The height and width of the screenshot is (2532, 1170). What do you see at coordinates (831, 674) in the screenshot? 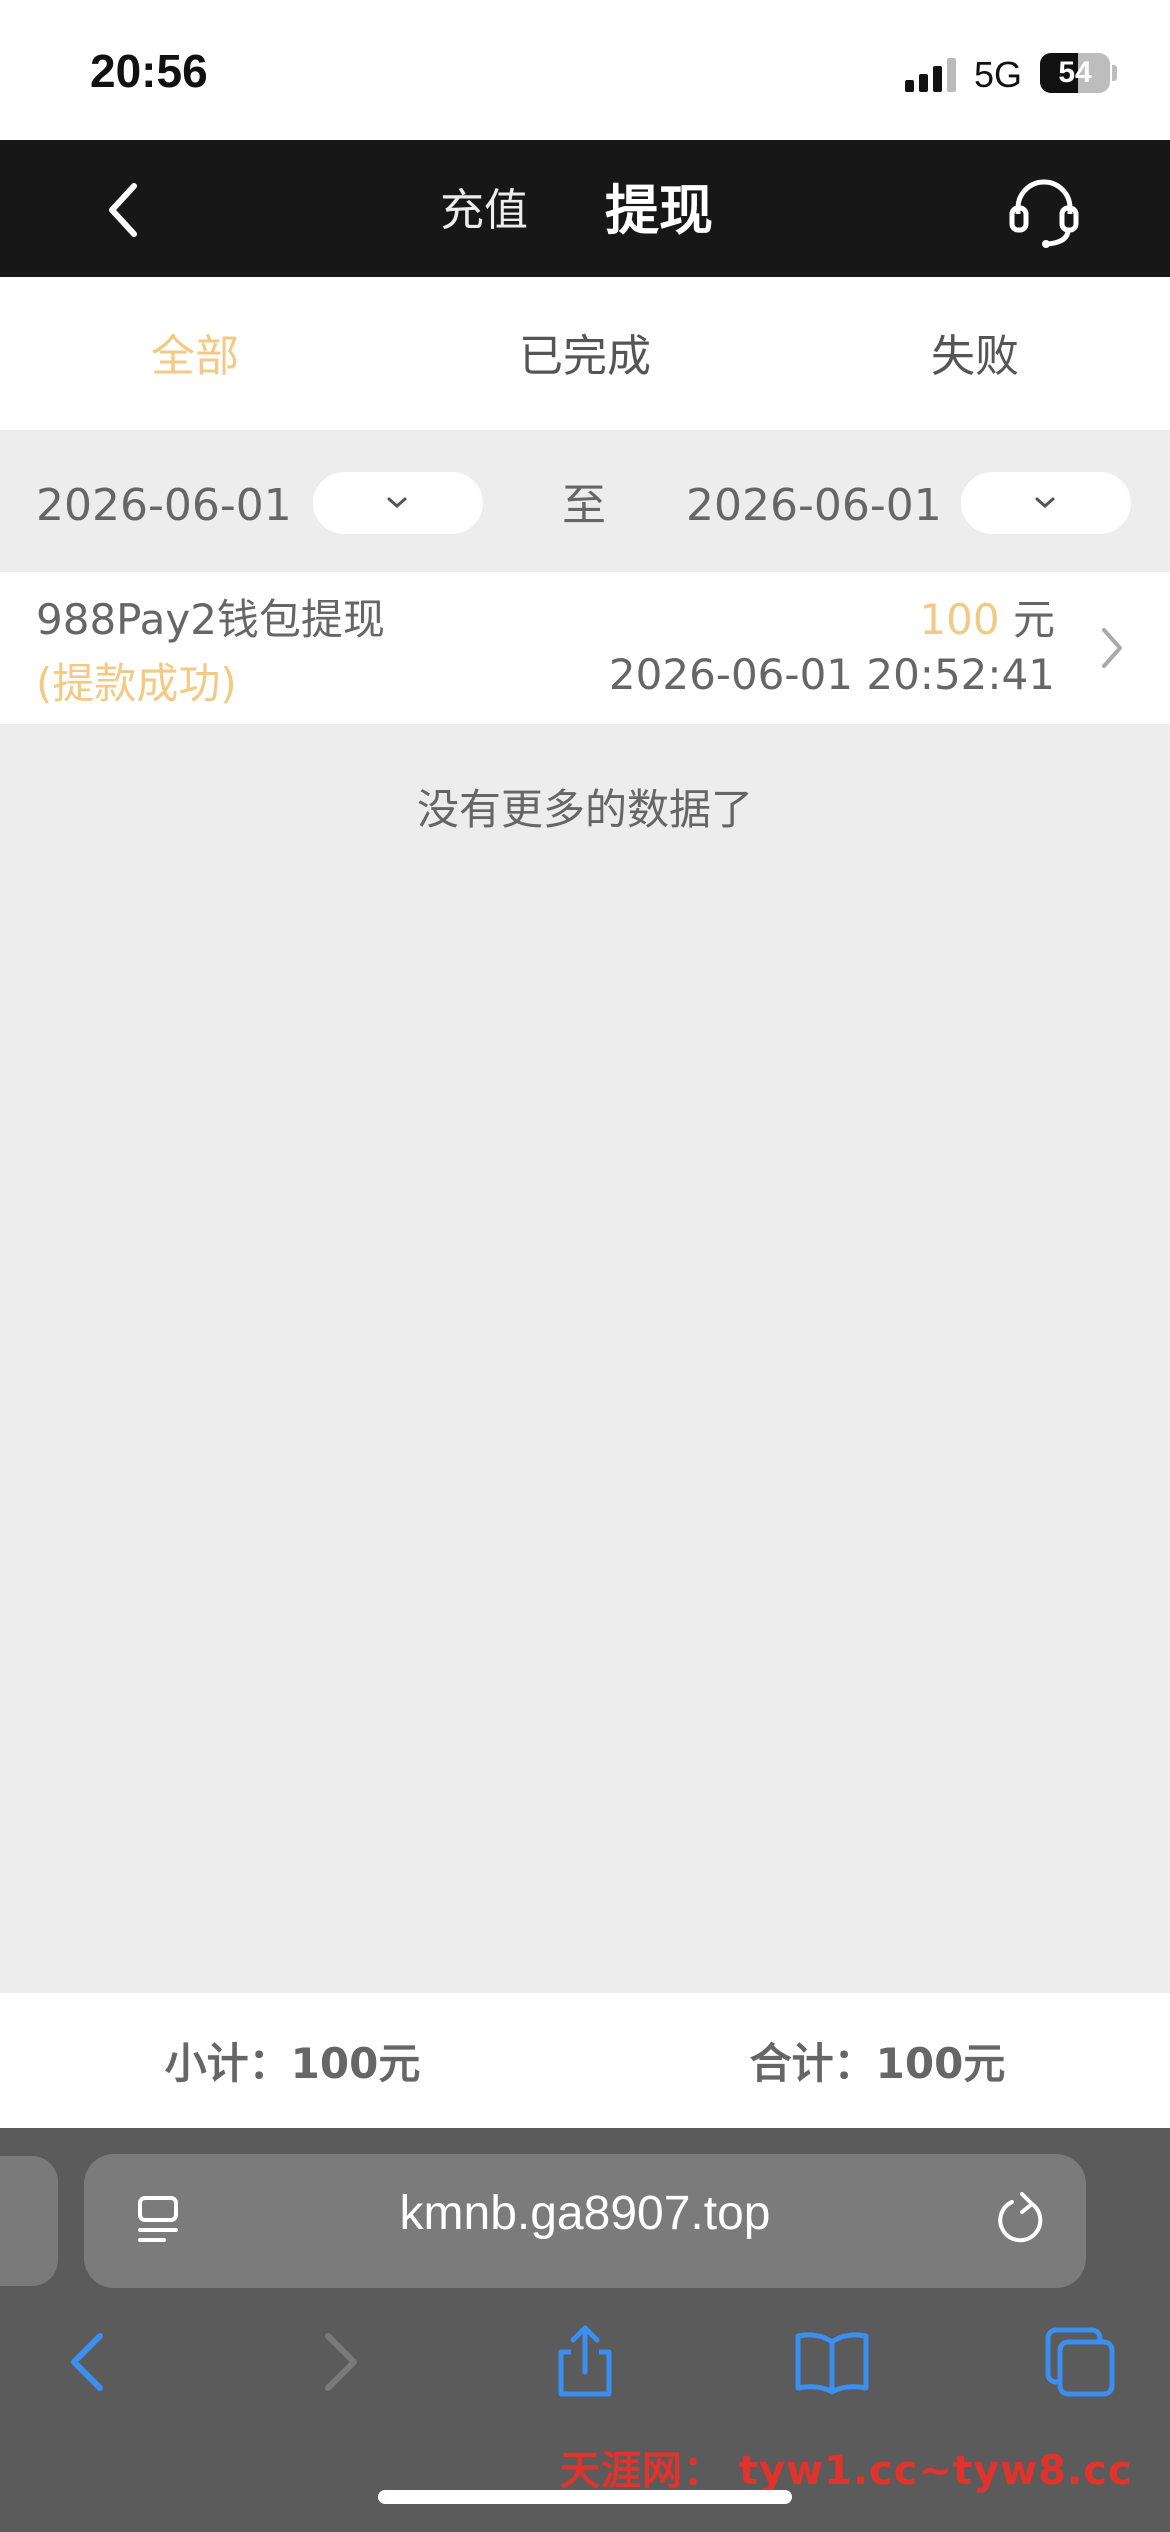
I see `record-time: 2026-06-01 20:52:41` at bounding box center [831, 674].